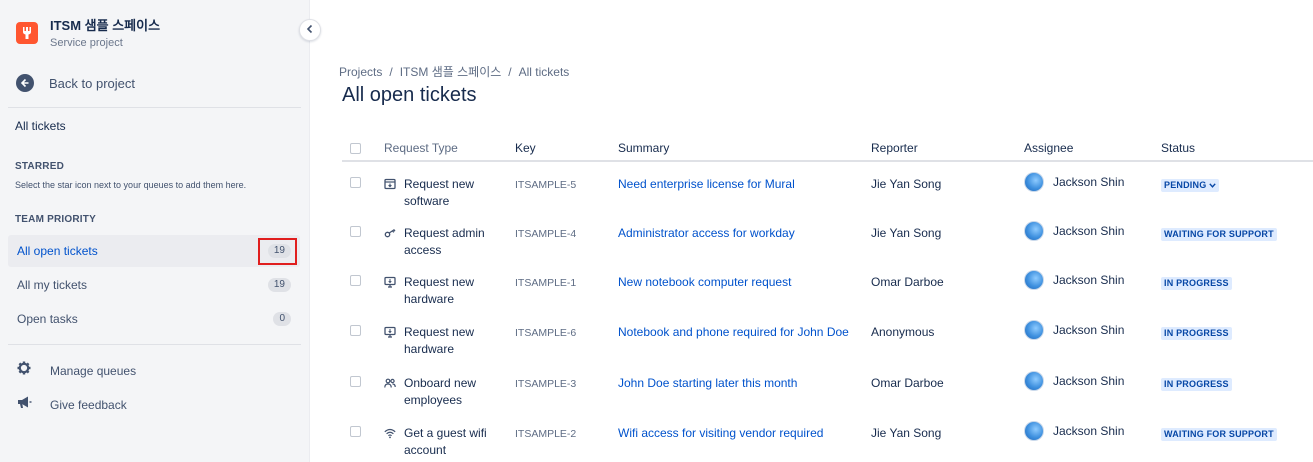 The height and width of the screenshot is (462, 1313). What do you see at coordinates (744, 335) in the screenshot?
I see `ticket-summary-link: Notebook and phone required for John Doe` at bounding box center [744, 335].